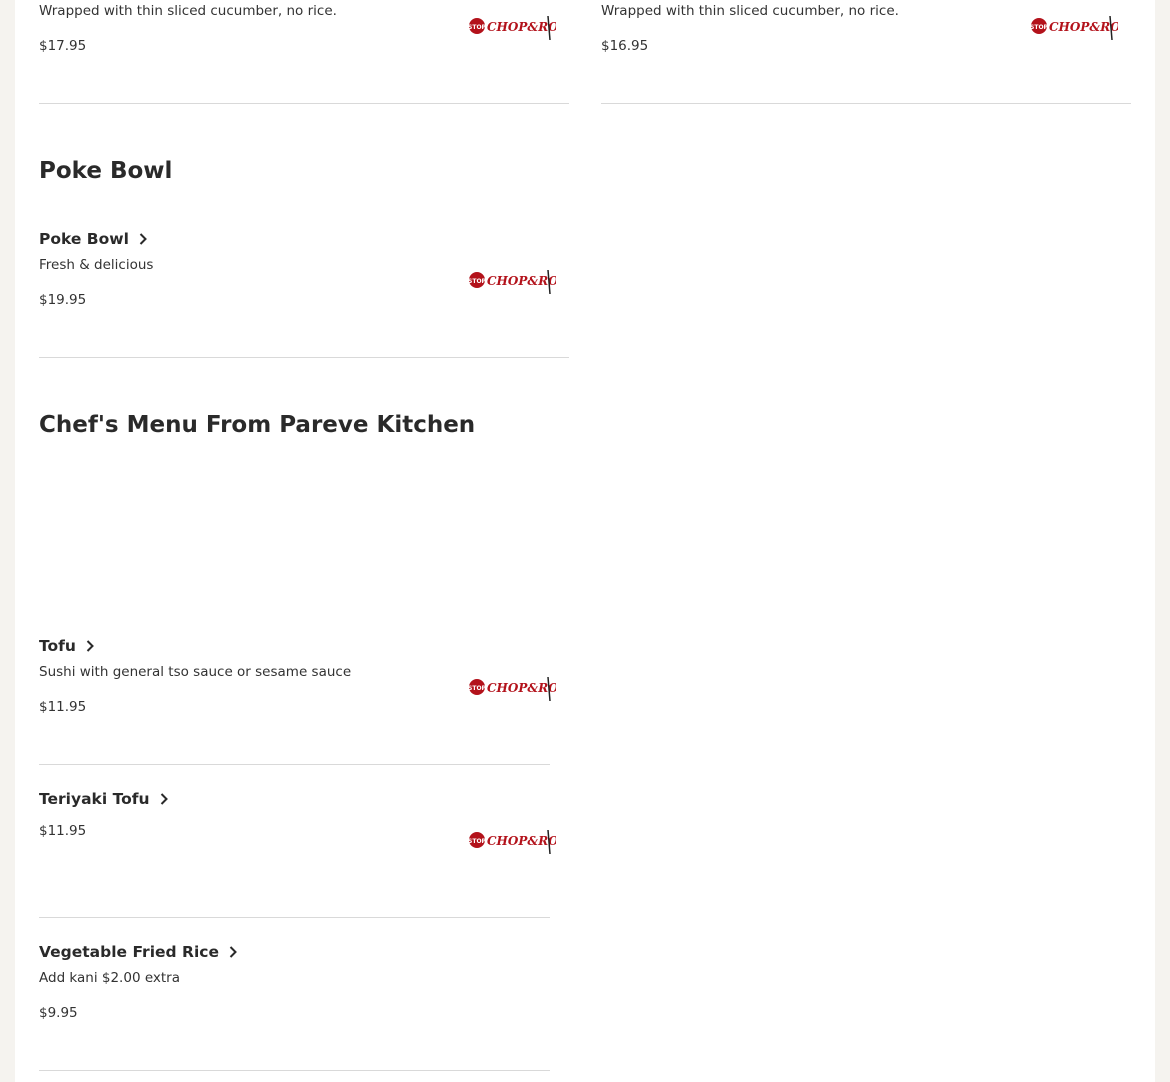 This screenshot has width=1170, height=1082. I want to click on item-price: $17.95, so click(63, 46).